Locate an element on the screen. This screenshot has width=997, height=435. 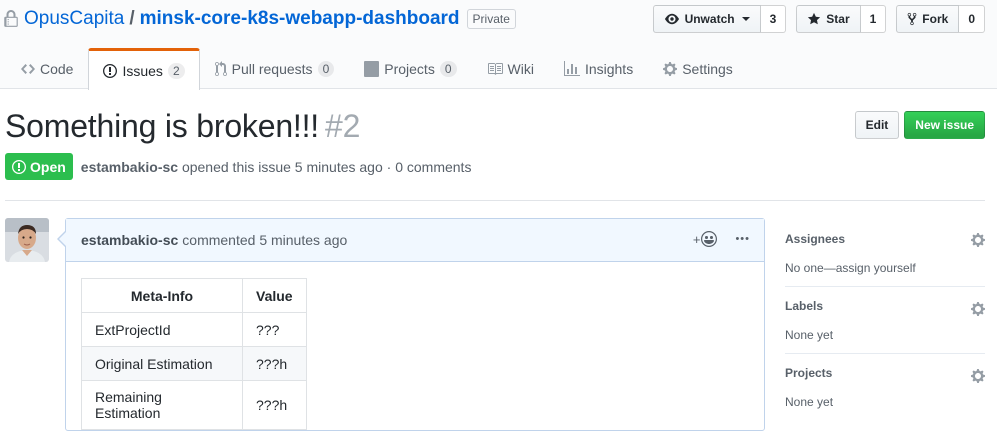
tab-issues-label: Issues is located at coordinates (142, 70).